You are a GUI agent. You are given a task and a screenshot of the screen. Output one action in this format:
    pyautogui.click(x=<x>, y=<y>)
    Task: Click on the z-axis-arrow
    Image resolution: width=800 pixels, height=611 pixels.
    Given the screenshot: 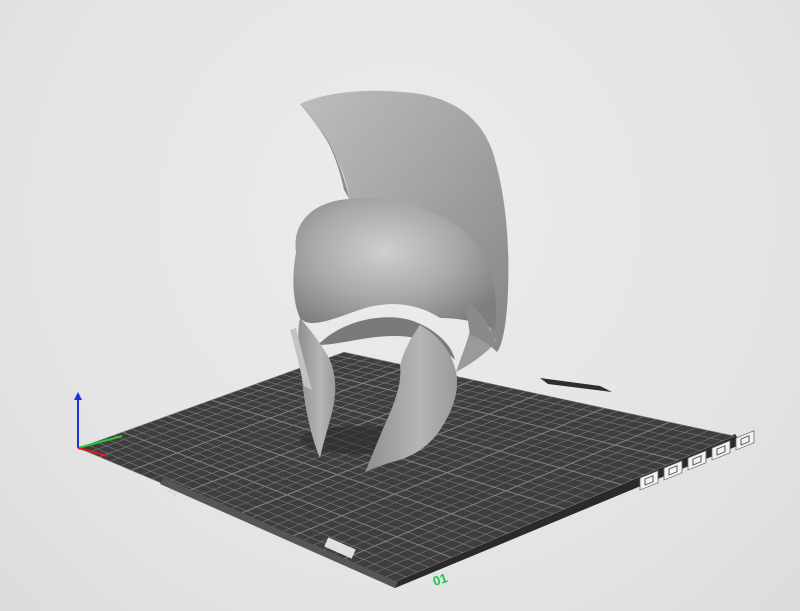 What is the action you would take?
    pyautogui.click(x=78, y=396)
    